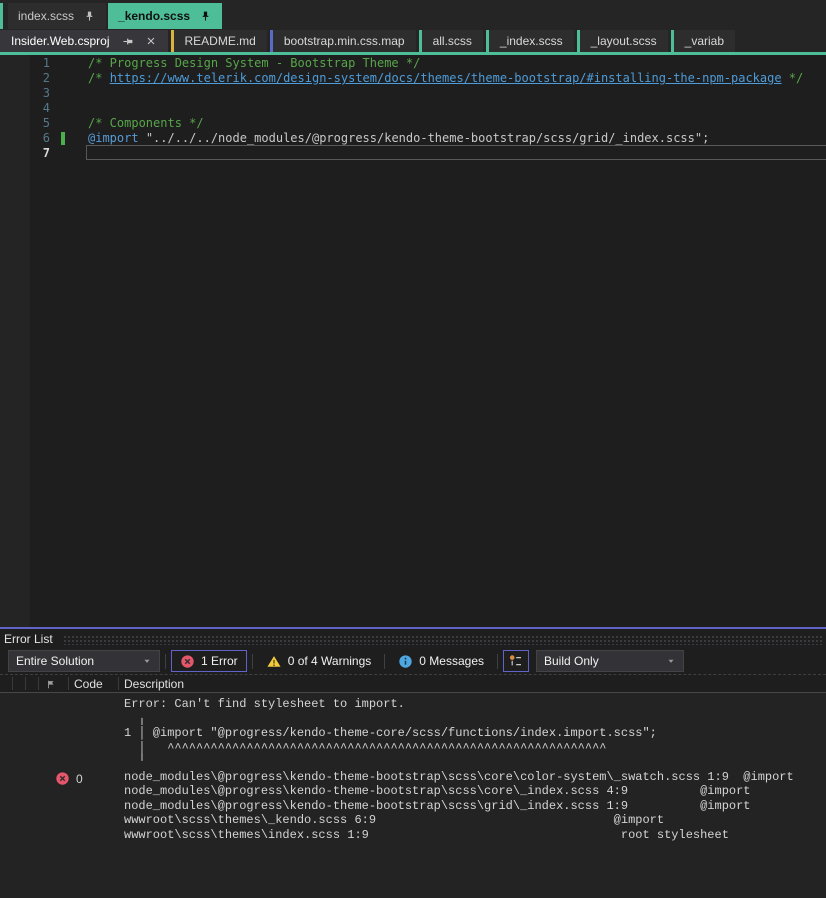 The image size is (826, 898). Describe the element at coordinates (274, 661) in the screenshot. I see `warning-icon` at that location.